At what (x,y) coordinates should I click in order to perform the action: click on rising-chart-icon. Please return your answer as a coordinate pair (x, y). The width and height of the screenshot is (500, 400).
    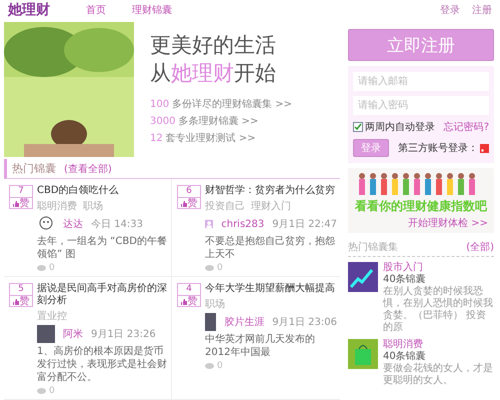
    Looking at the image, I should click on (363, 277).